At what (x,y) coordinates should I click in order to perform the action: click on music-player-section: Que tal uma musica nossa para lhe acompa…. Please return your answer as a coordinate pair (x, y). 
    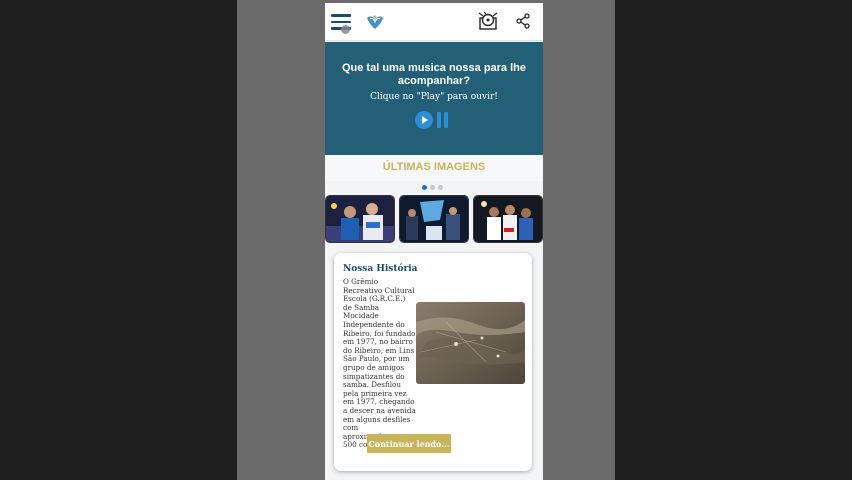
    Looking at the image, I should click on (434, 98).